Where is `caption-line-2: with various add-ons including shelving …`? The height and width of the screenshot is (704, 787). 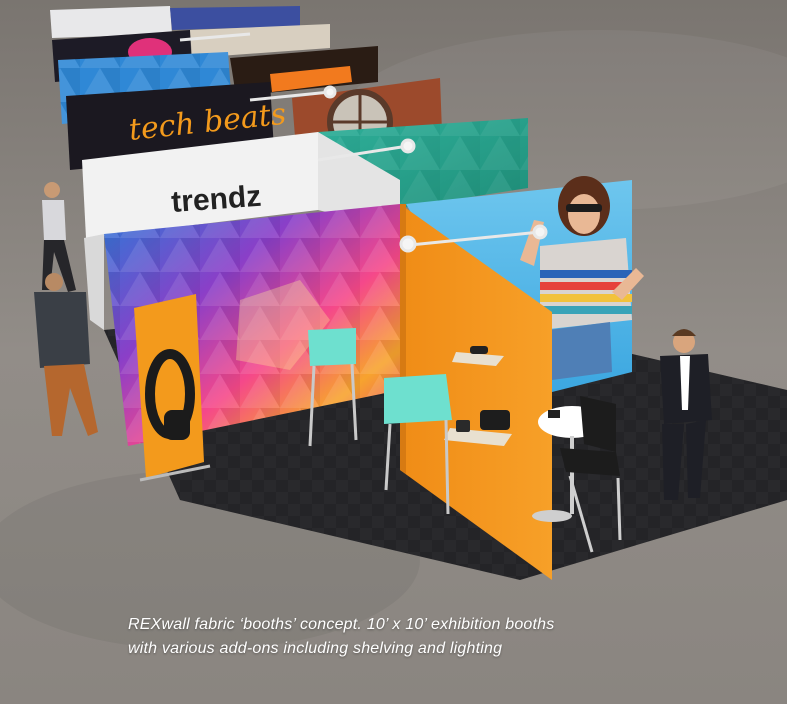
caption-line-2: with various add-ons including shelving … is located at coordinates (315, 648).